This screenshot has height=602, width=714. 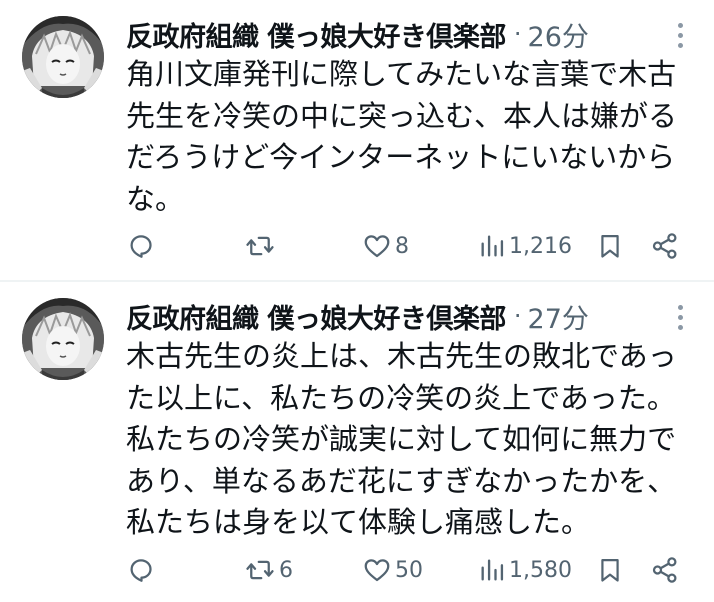 I want to click on tweet-text-line: だろうけど今インターネットにいないから, so click(x=401, y=157).